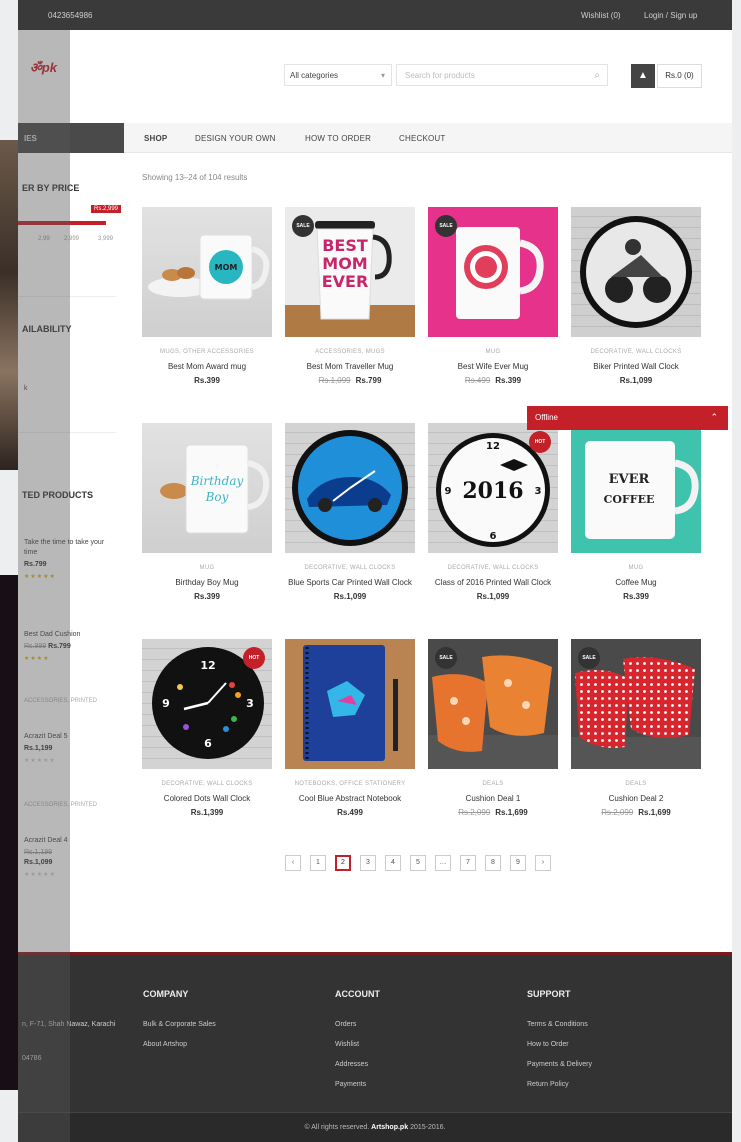  Describe the element at coordinates (446, 226) in the screenshot. I see `sale-badge: SALE` at that location.